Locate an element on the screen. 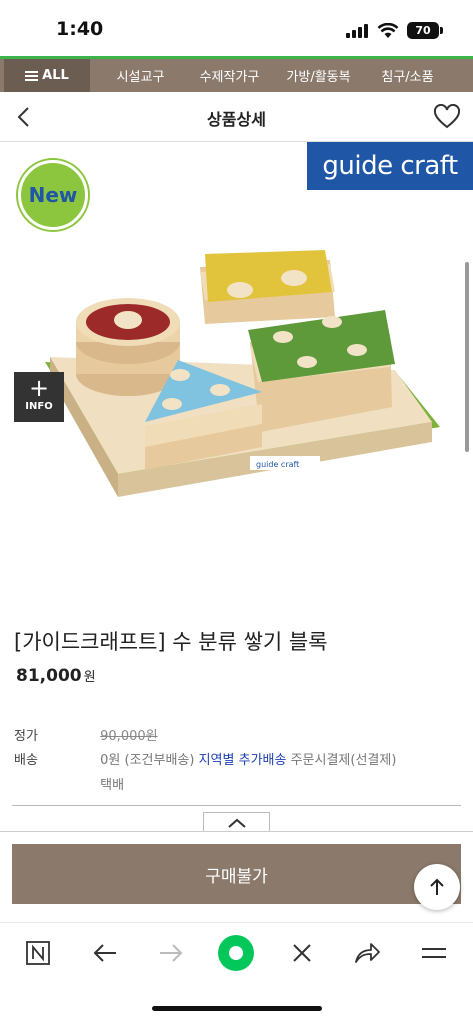  menu-icon is located at coordinates (434, 953).